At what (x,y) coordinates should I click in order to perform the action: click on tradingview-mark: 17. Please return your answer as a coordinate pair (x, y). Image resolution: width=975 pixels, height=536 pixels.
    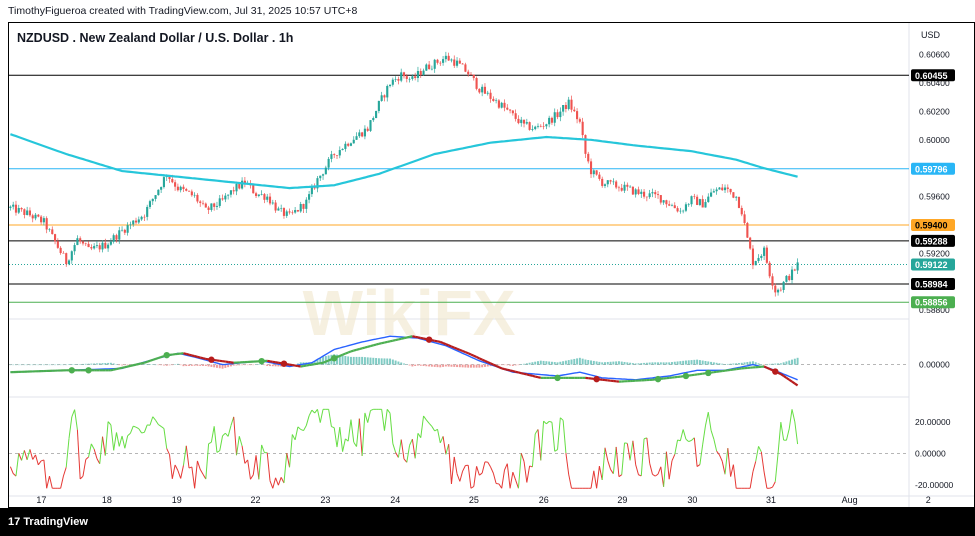
    Looking at the image, I should click on (14, 522).